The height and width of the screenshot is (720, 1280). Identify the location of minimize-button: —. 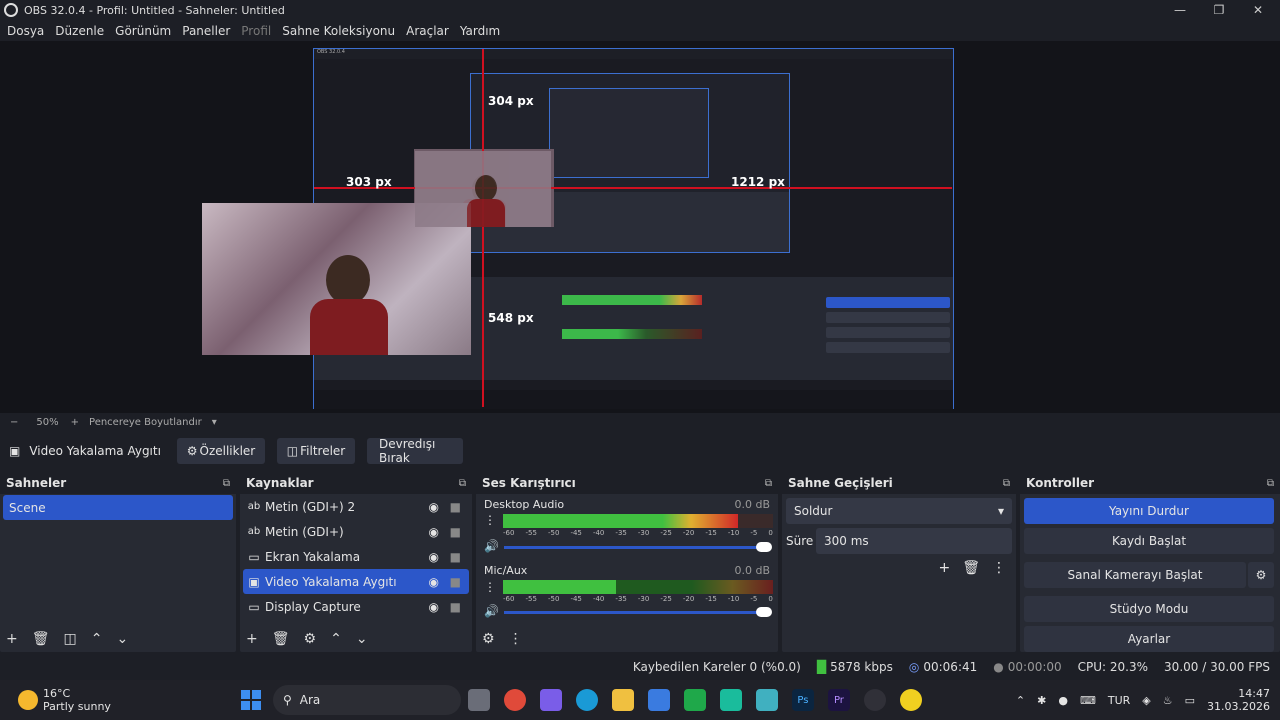
(1180, 10).